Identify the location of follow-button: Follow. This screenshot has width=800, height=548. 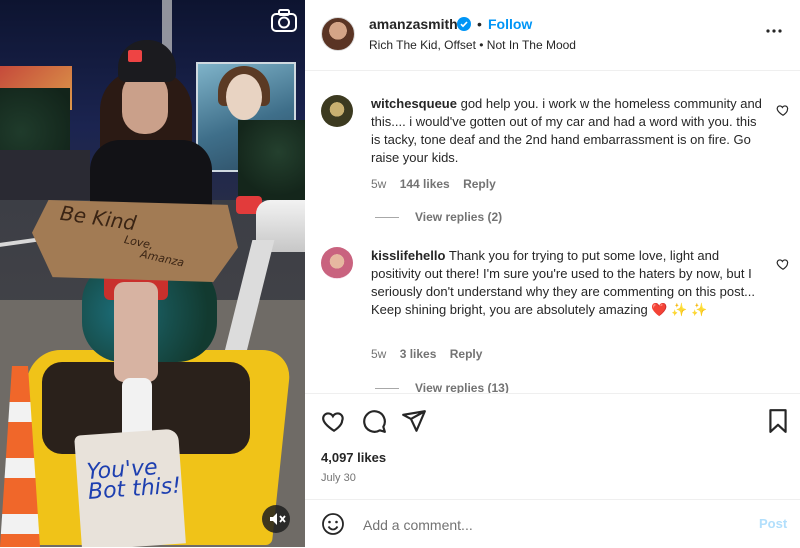
(510, 24).